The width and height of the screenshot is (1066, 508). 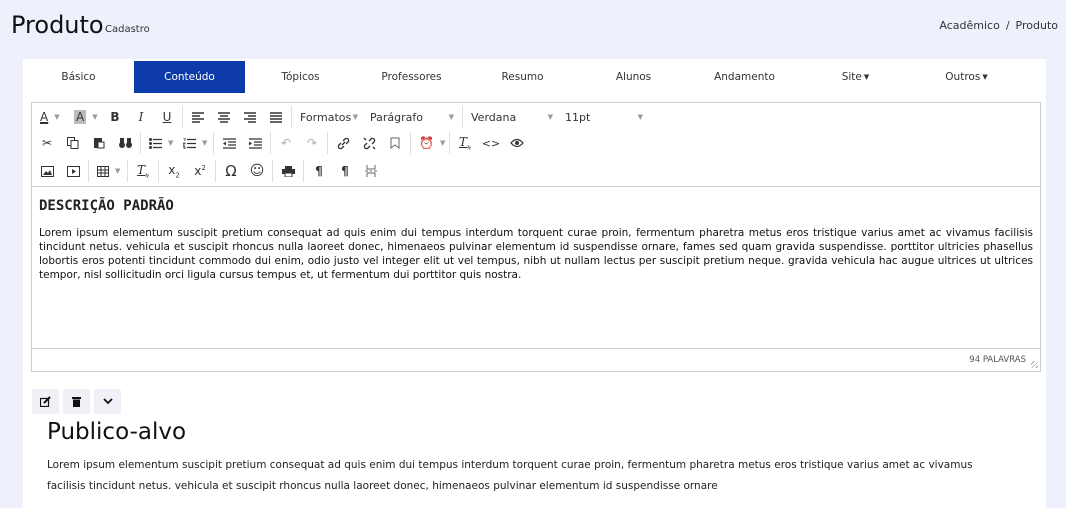 What do you see at coordinates (288, 171) in the screenshot?
I see `print-button` at bounding box center [288, 171].